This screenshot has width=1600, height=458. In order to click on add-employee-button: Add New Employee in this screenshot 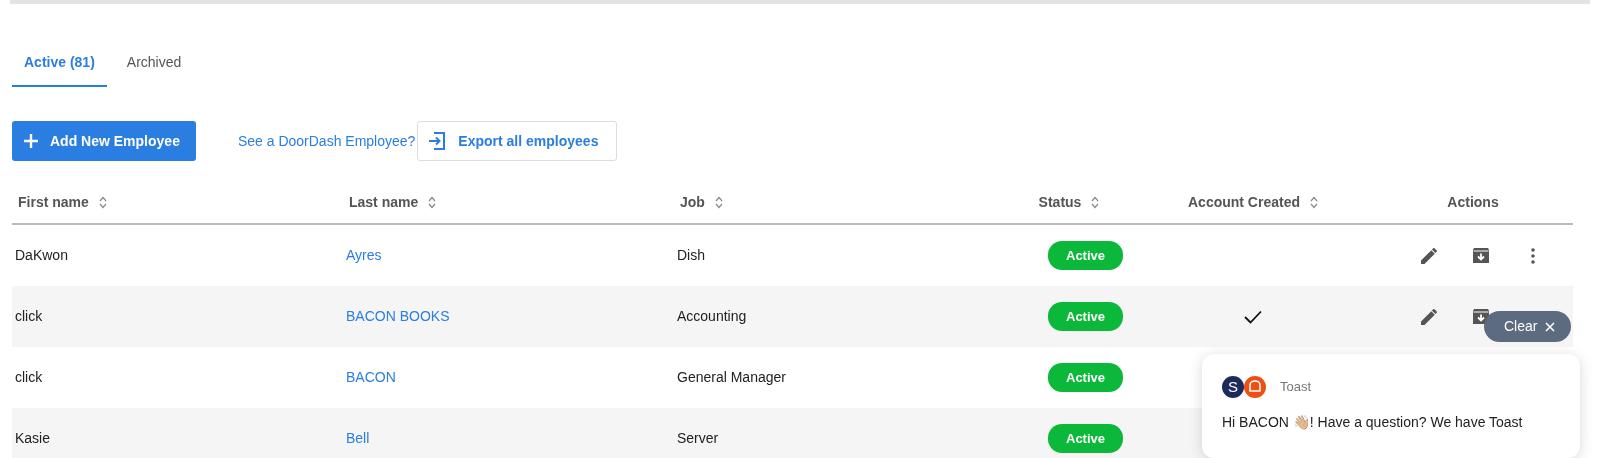, I will do `click(104, 141)`.